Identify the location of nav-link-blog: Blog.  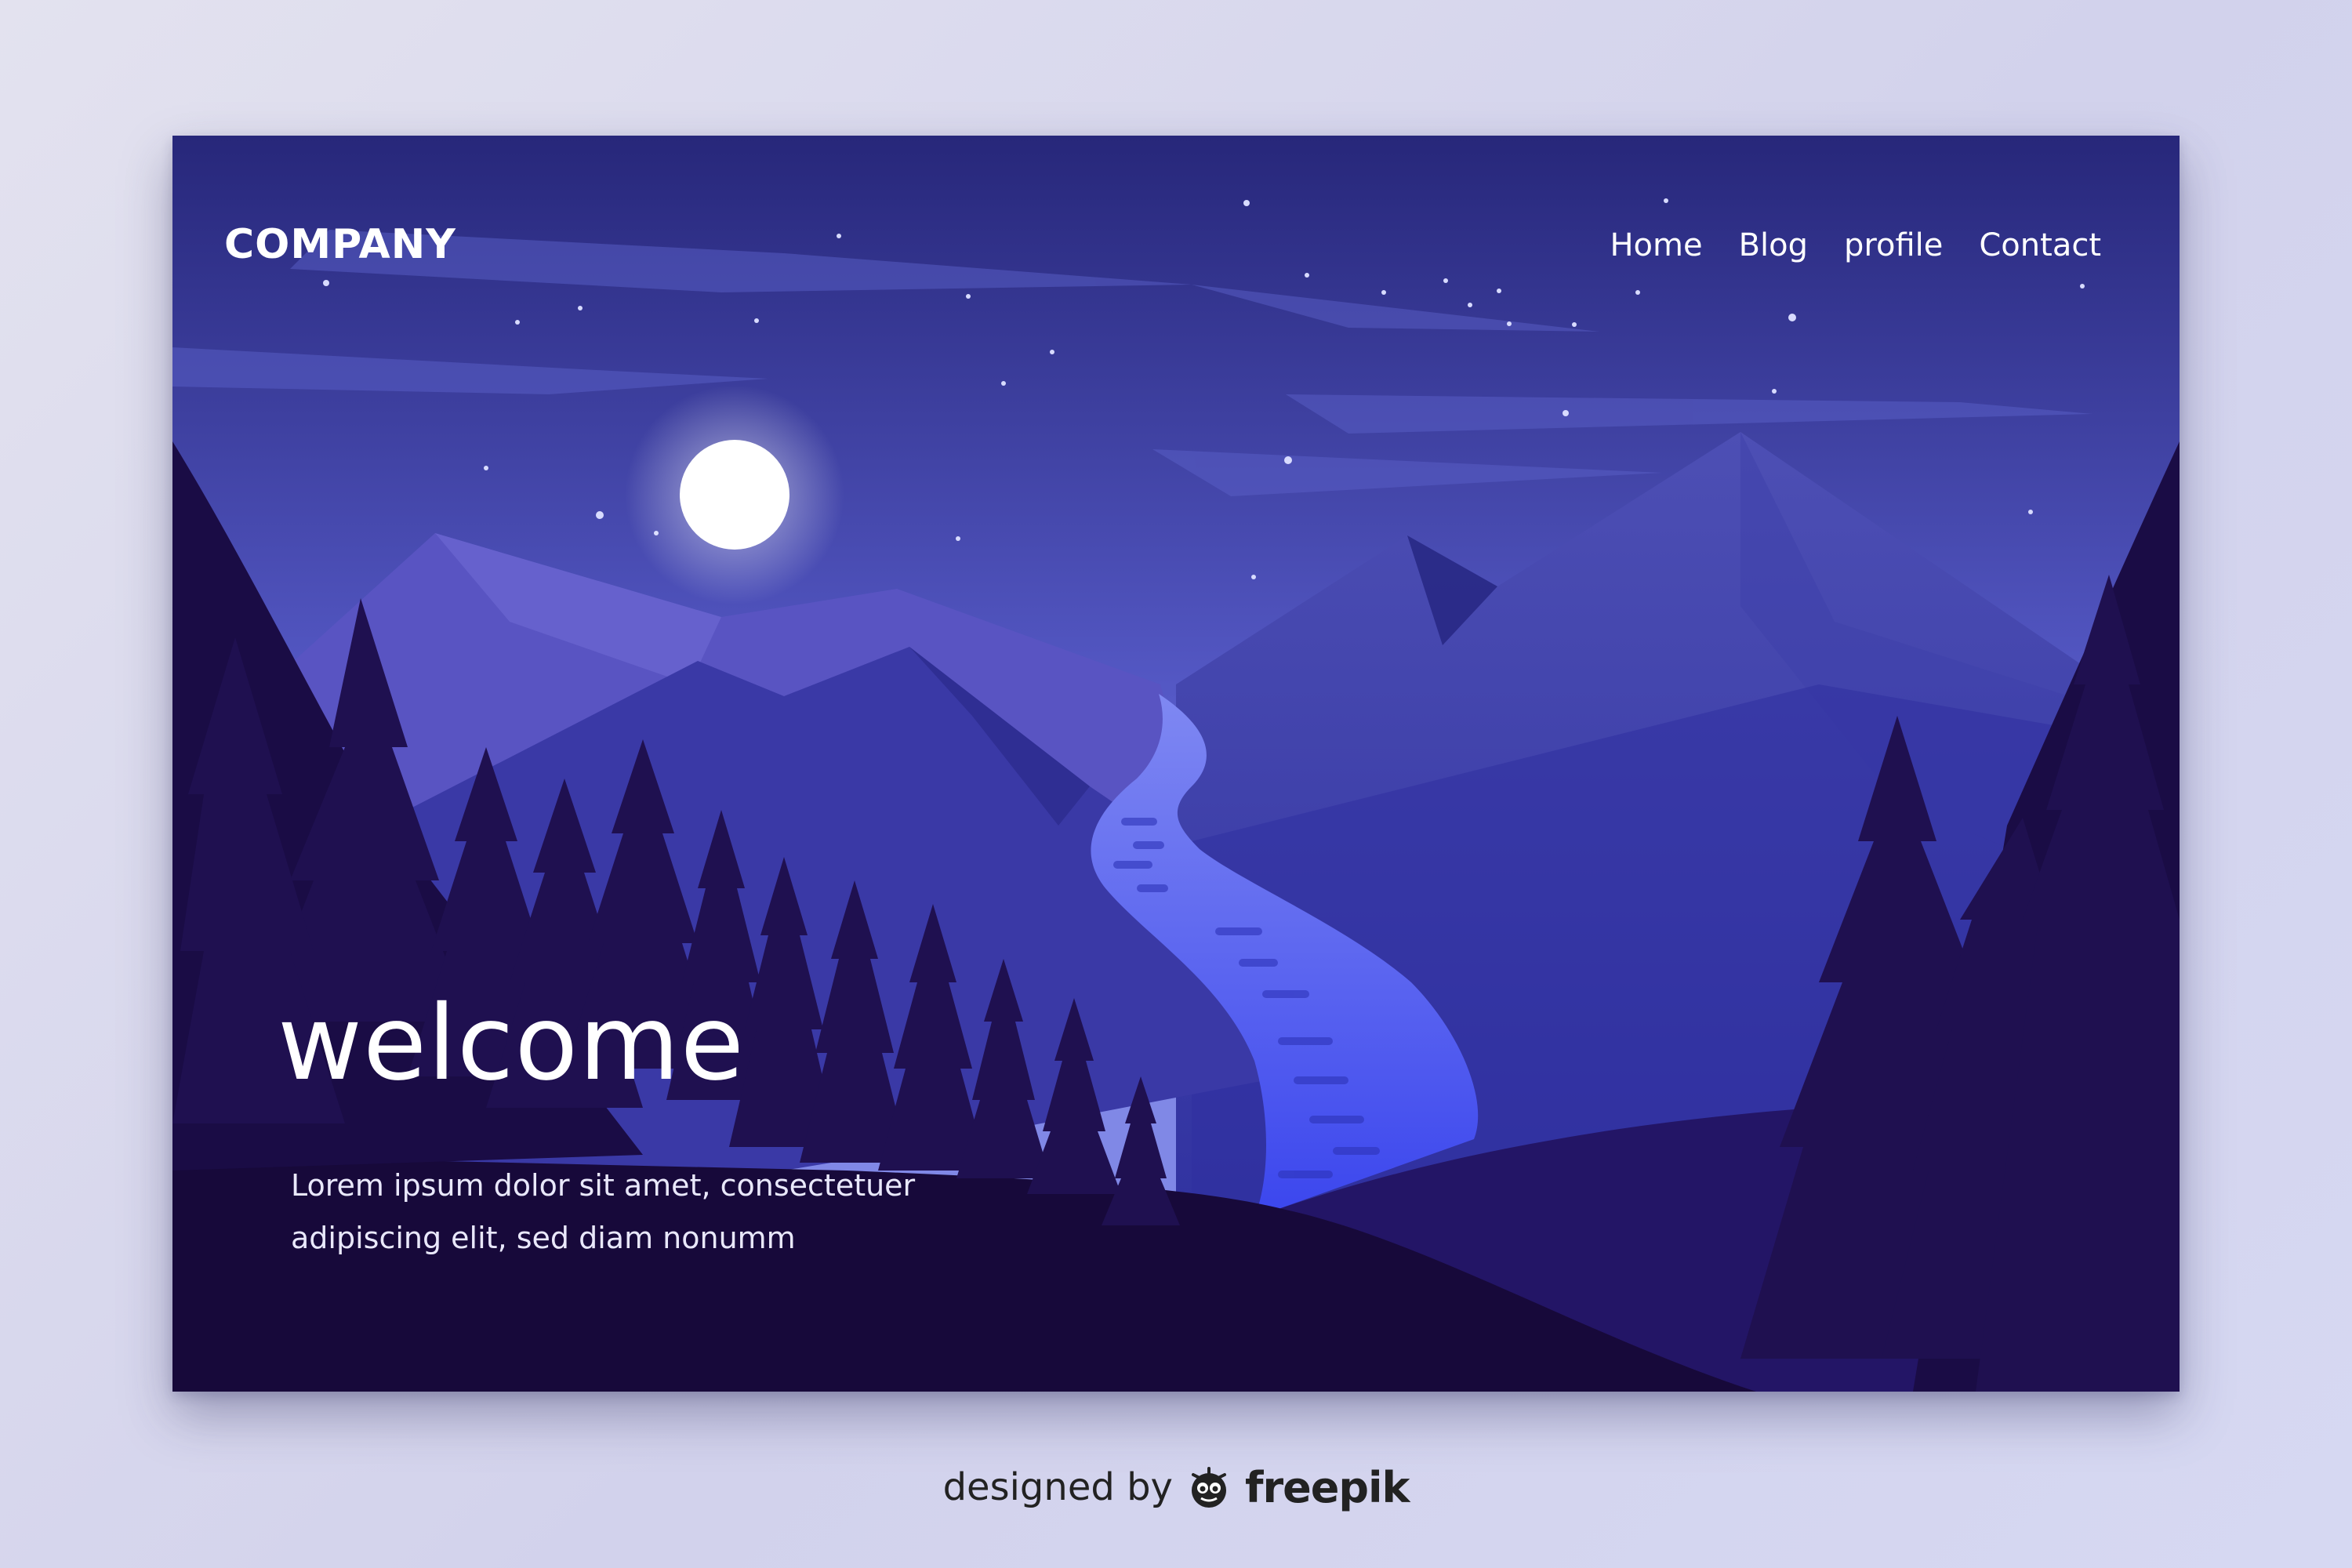
(1773, 245).